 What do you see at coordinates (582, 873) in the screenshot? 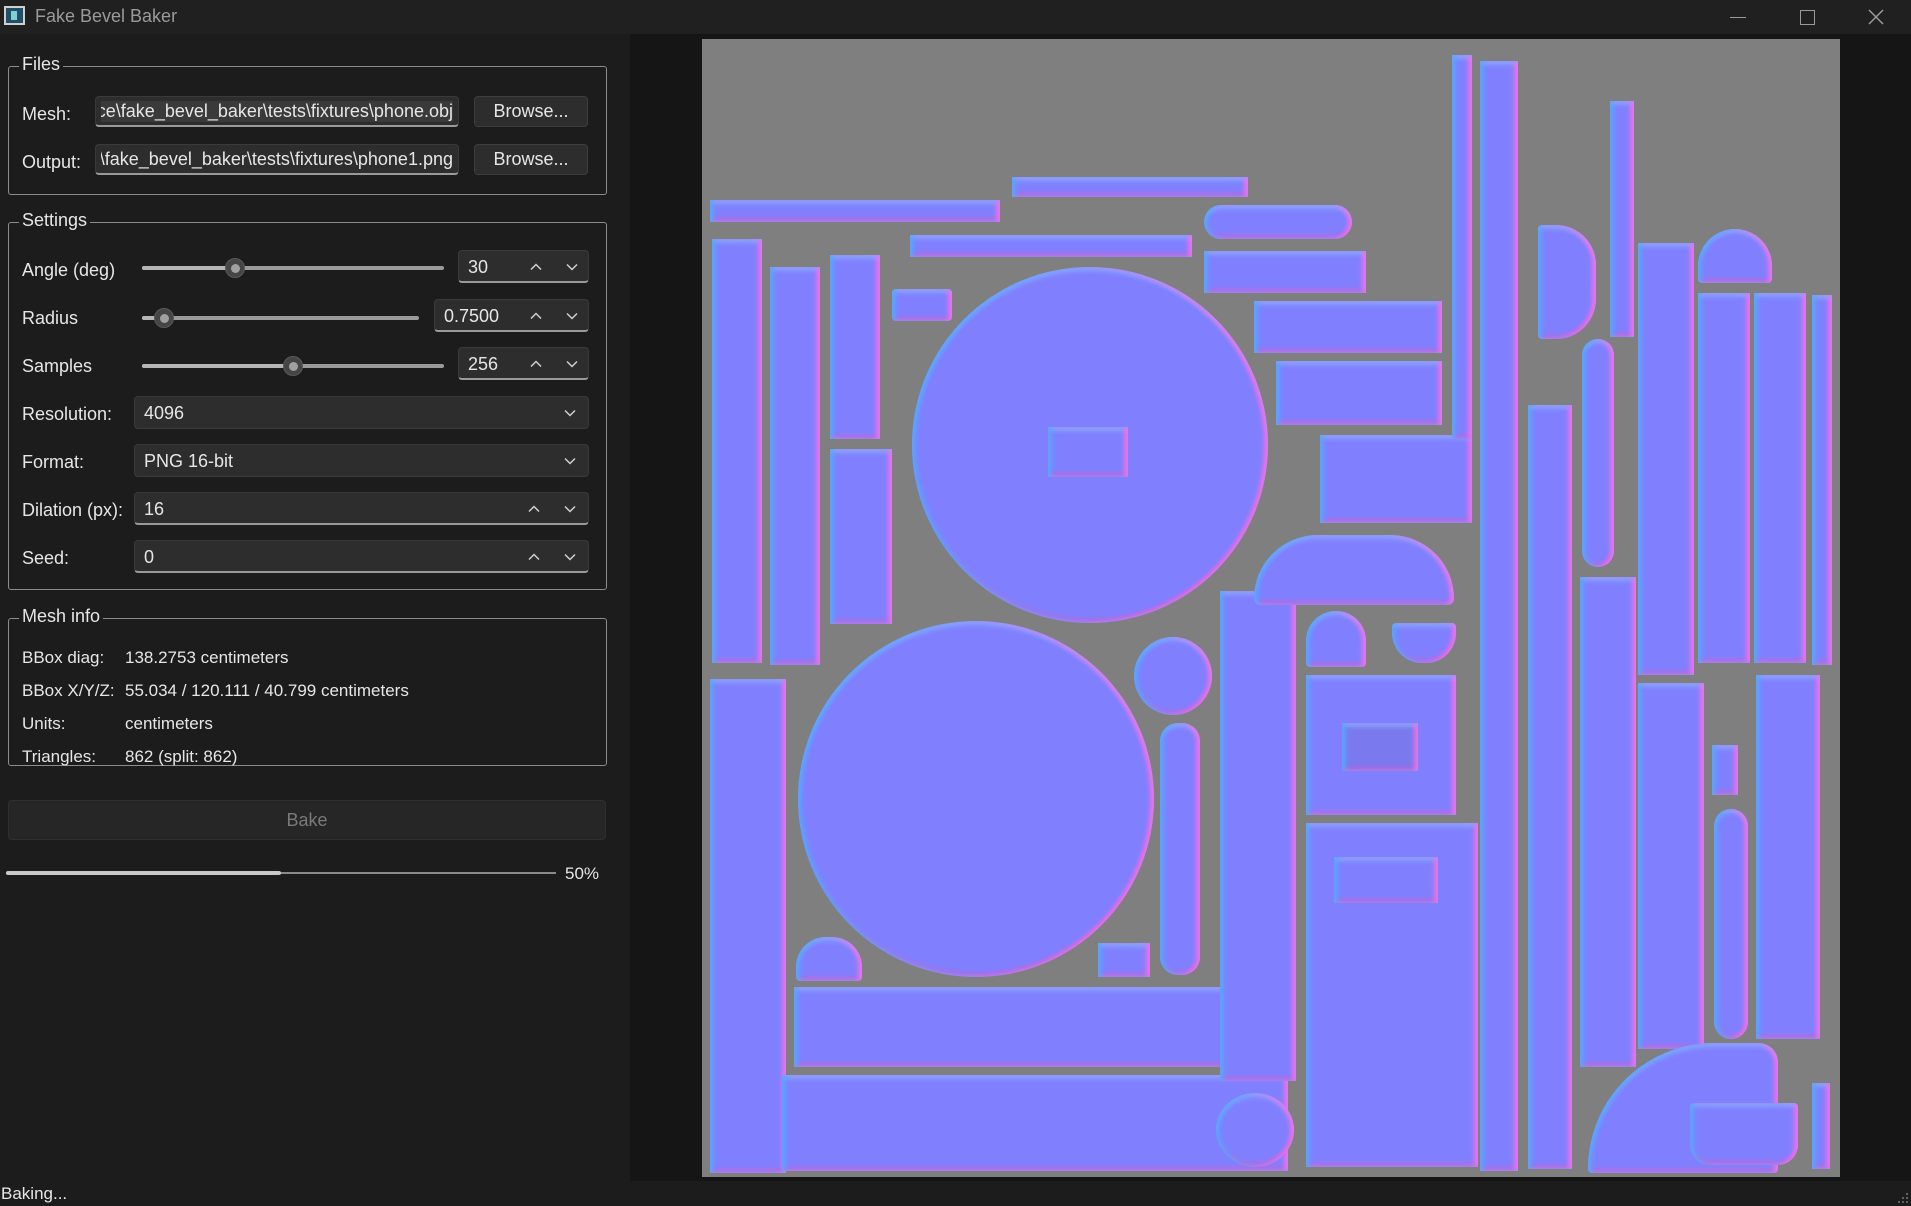
I see `bake-progress-text: 50%` at bounding box center [582, 873].